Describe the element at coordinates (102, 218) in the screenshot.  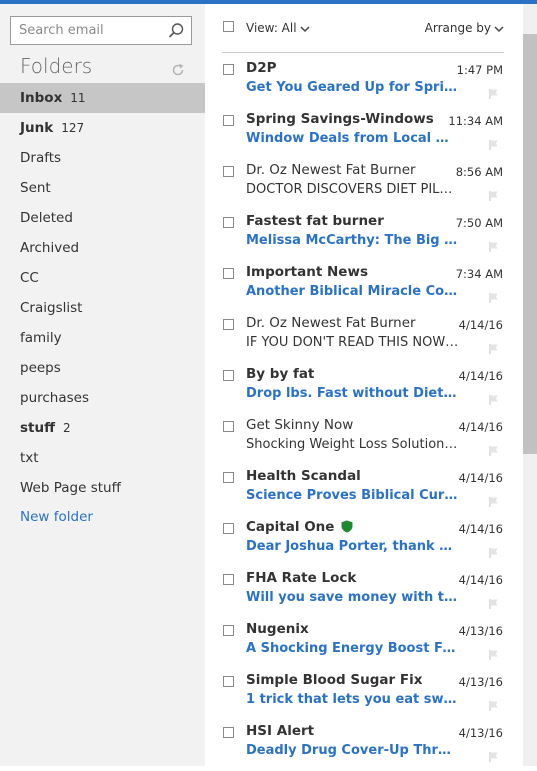
I see `folder-item-deleted: Deleted` at that location.